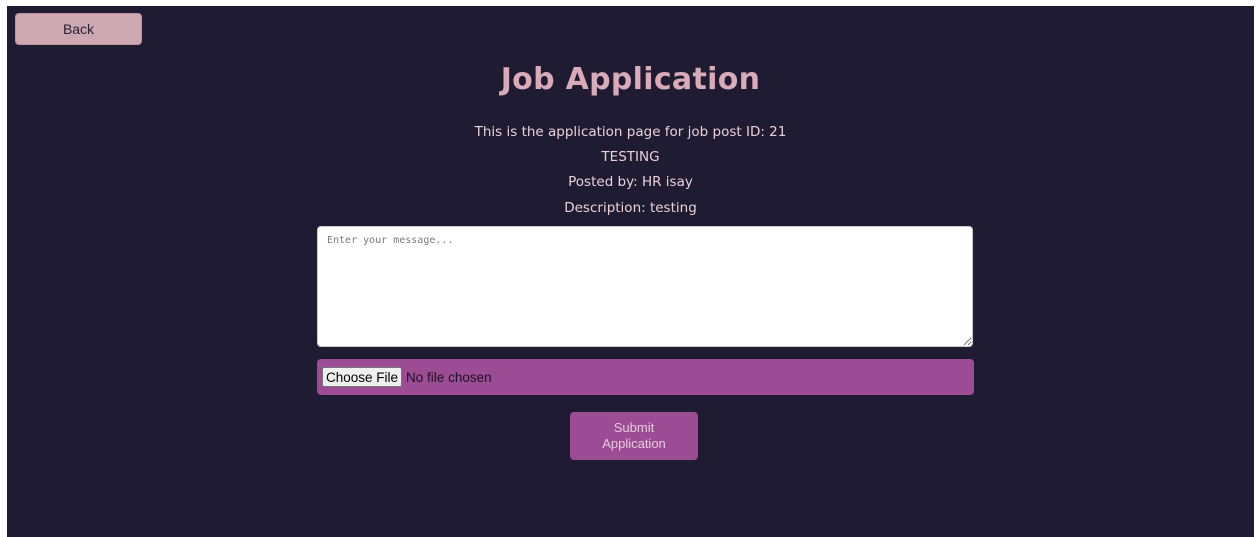  Describe the element at coordinates (645, 377) in the screenshot. I see `file-upload-bar: Choose File No file chosen` at that location.